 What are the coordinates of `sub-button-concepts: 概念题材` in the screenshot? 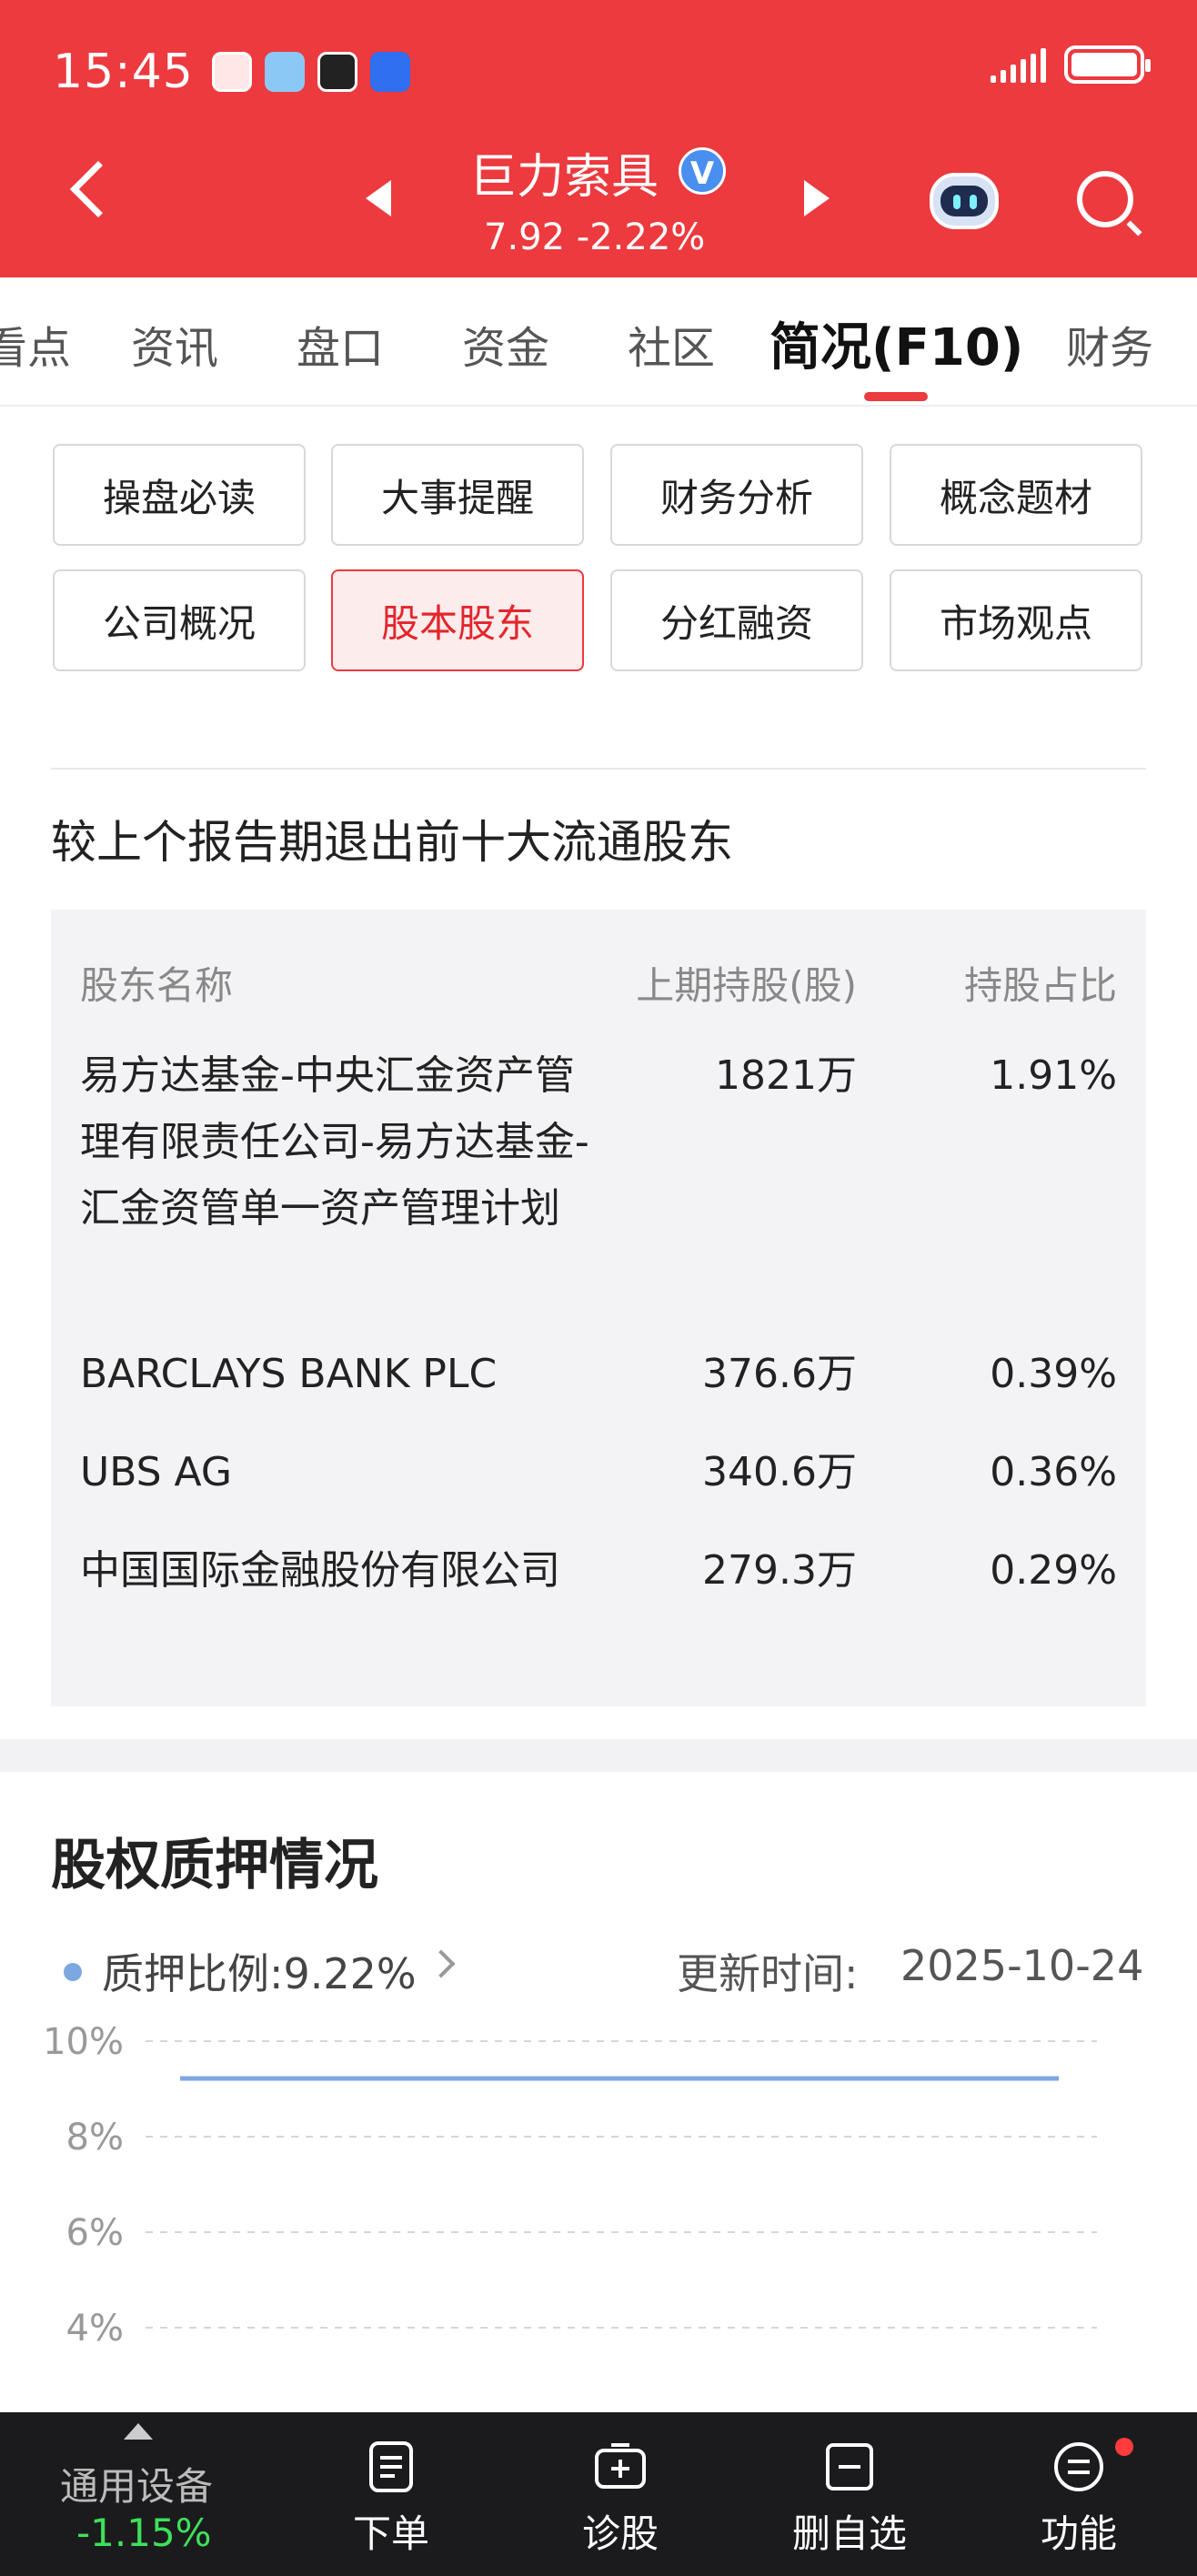 It's located at (1016, 495).